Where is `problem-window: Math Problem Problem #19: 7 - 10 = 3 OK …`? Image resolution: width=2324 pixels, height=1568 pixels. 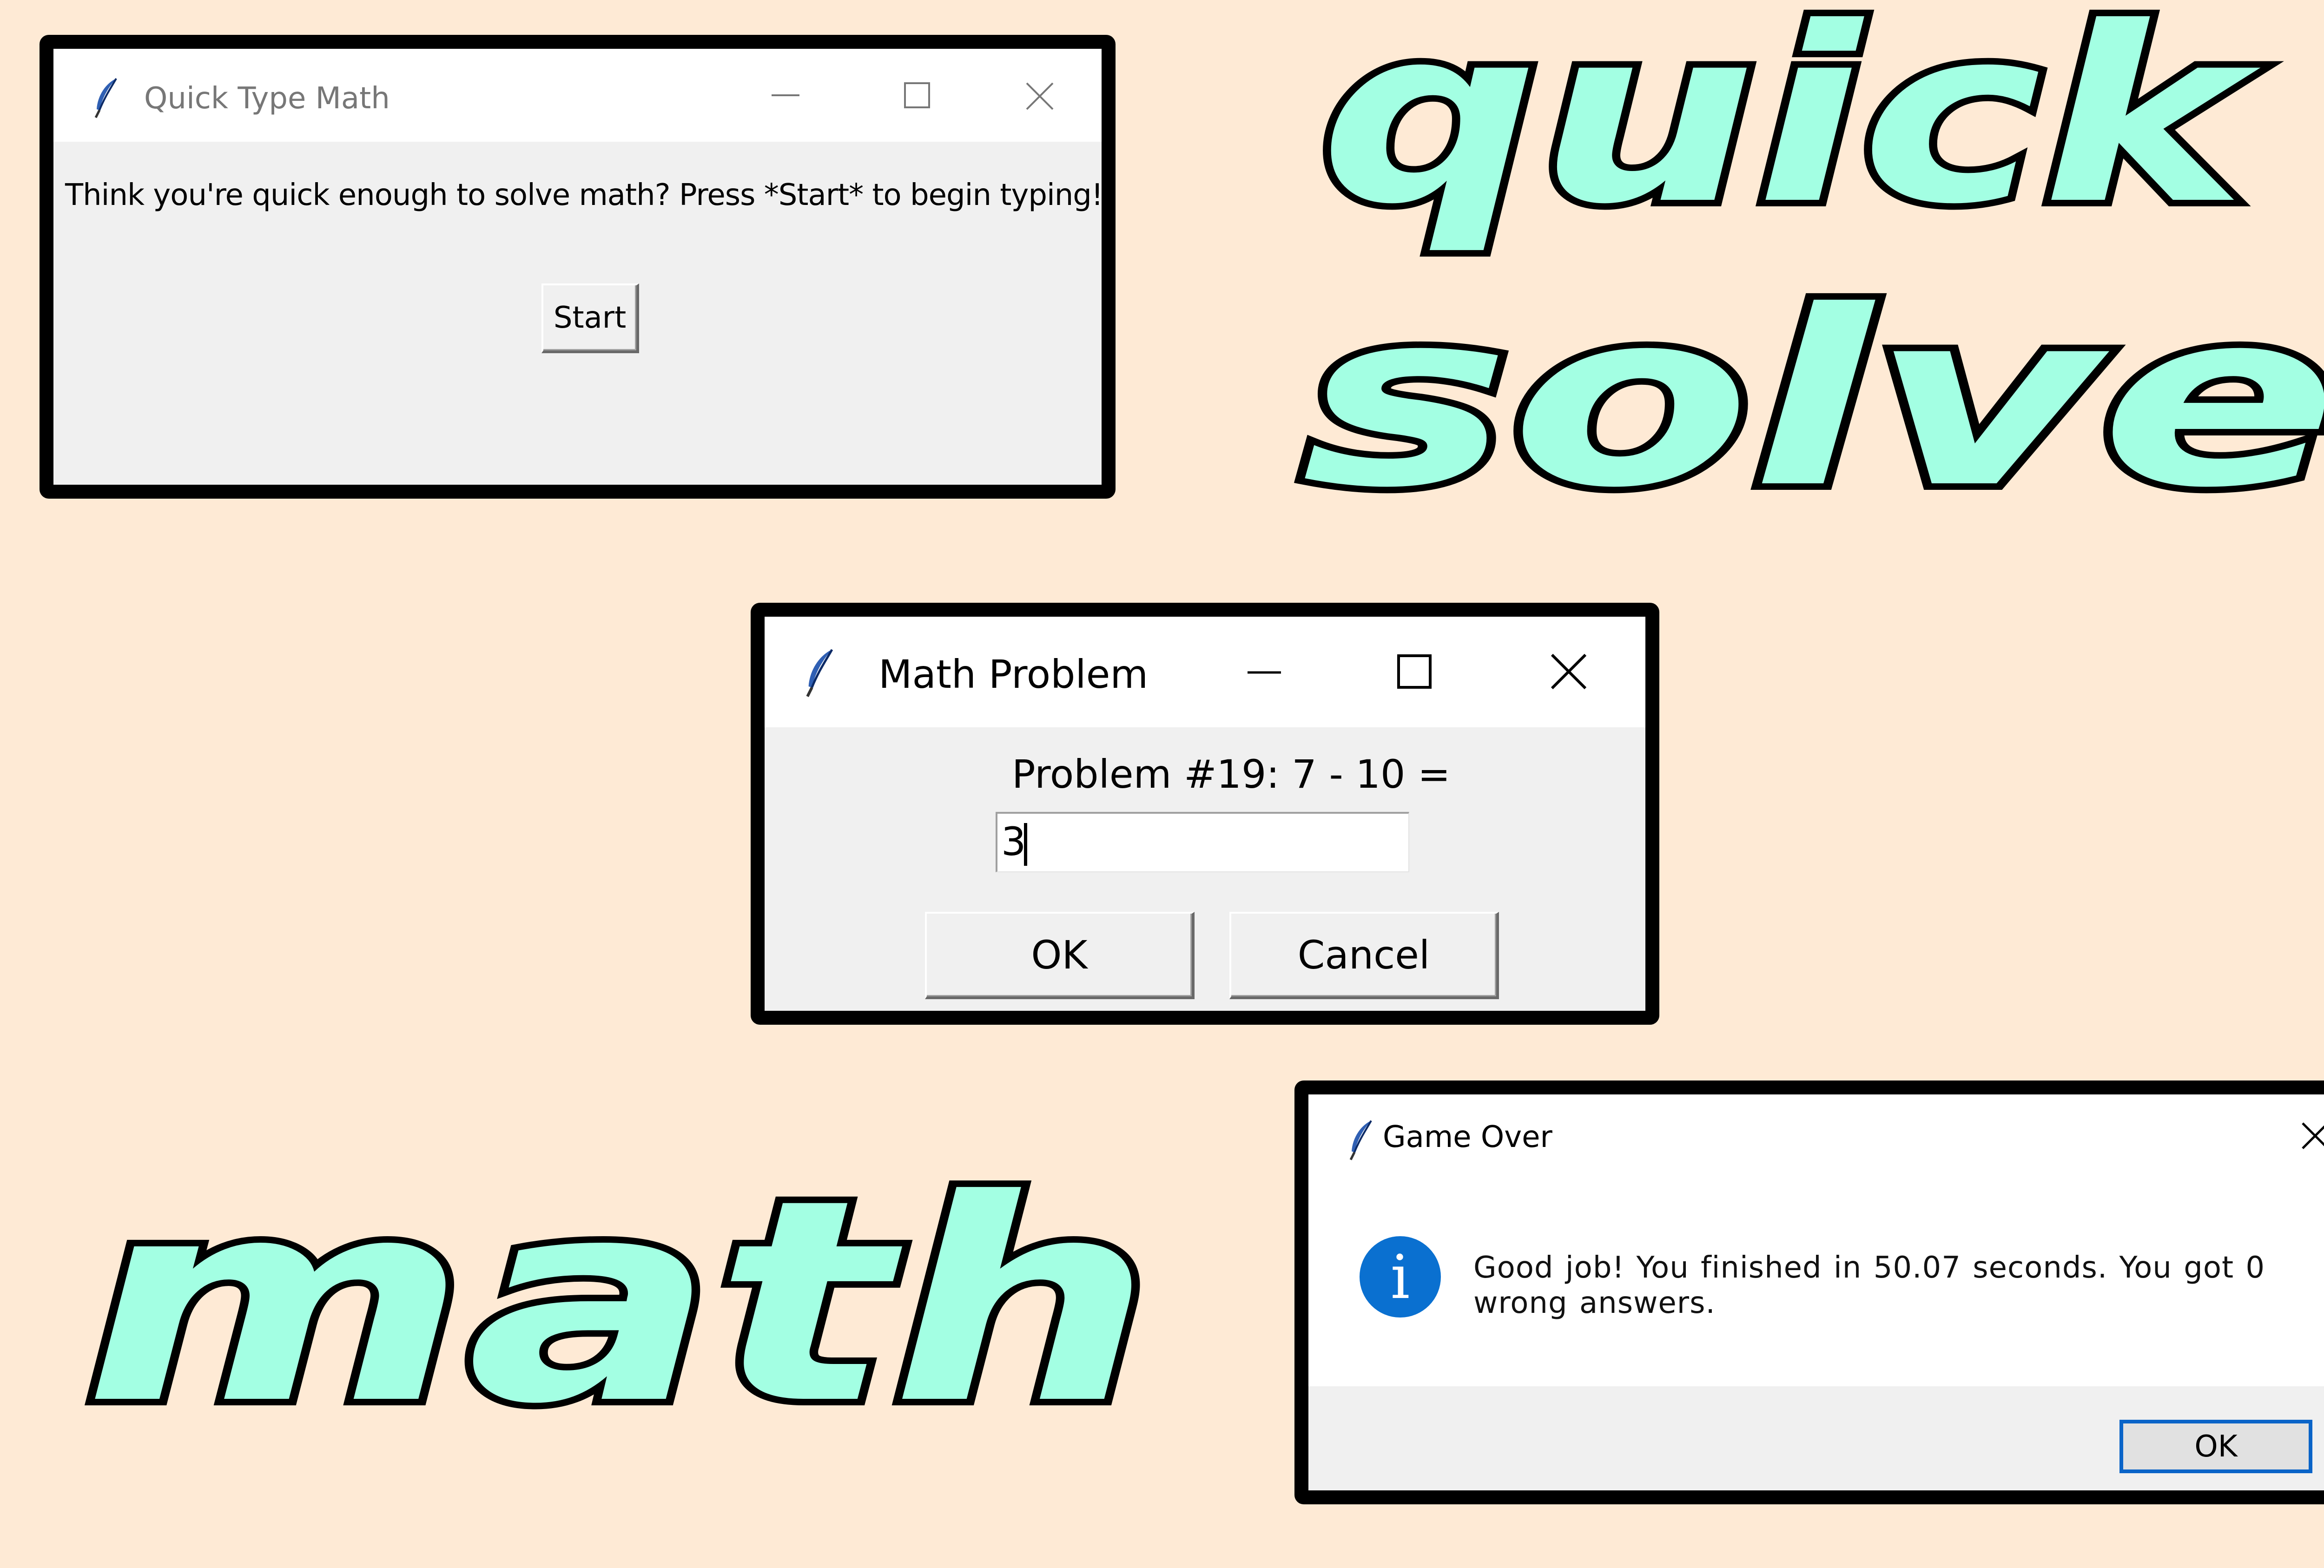 problem-window: Math Problem Problem #19: 7 - 10 = 3 OK … is located at coordinates (1205, 814).